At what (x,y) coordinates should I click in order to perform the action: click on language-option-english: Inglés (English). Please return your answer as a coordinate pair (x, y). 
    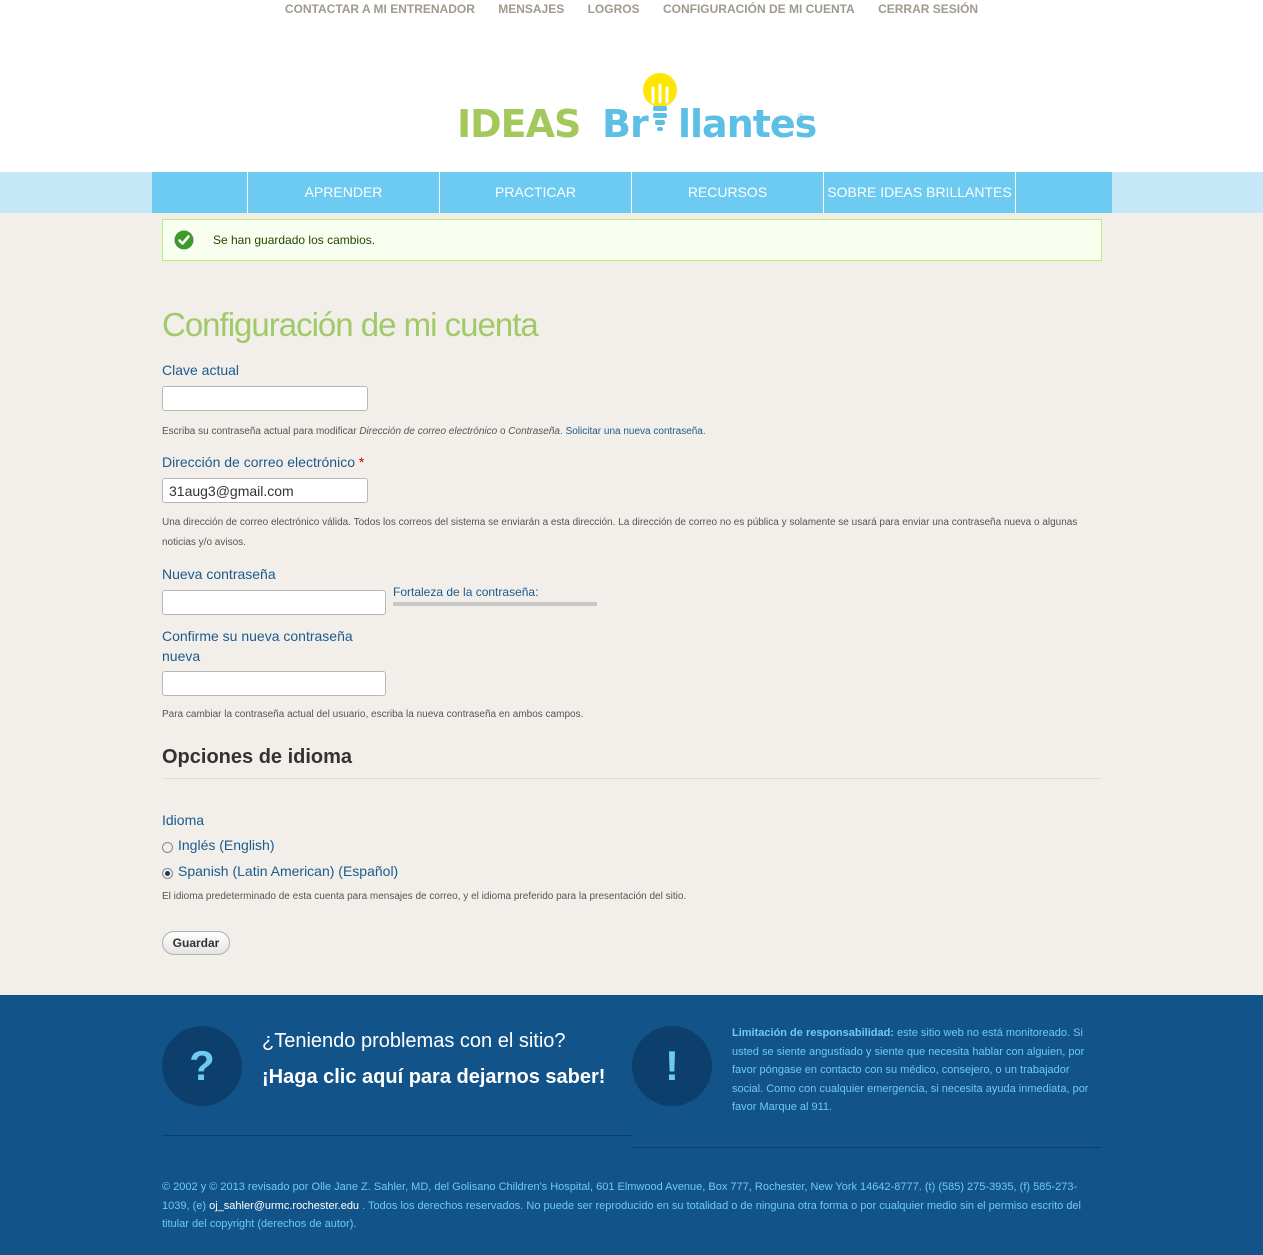
    Looking at the image, I should click on (218, 844).